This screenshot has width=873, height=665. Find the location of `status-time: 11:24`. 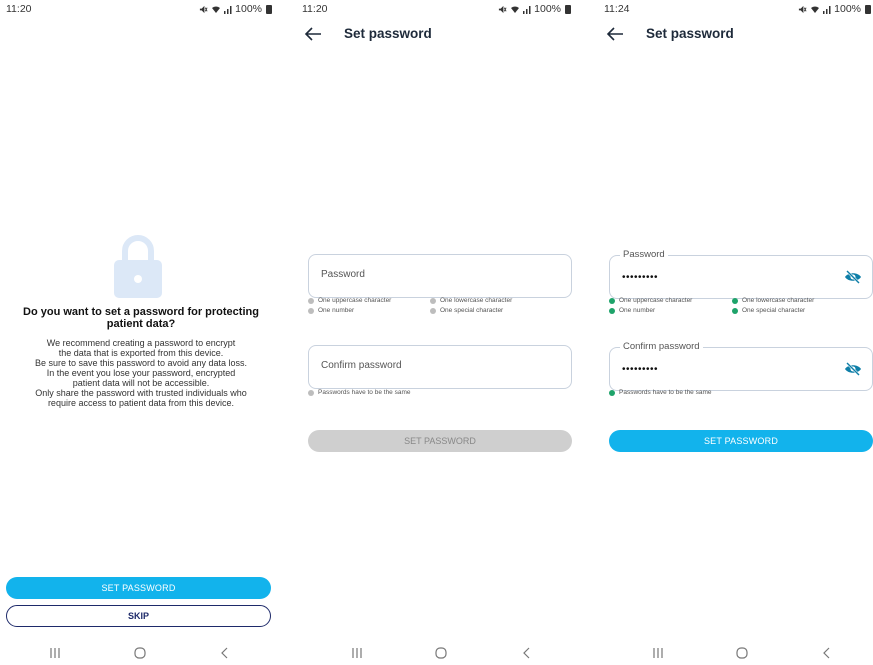

status-time: 11:24 is located at coordinates (617, 9).